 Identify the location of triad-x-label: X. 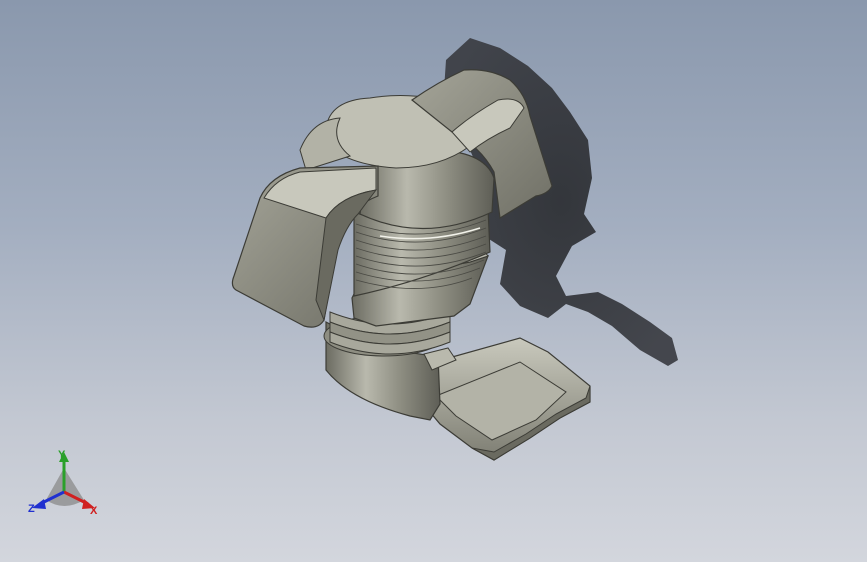
(94, 511).